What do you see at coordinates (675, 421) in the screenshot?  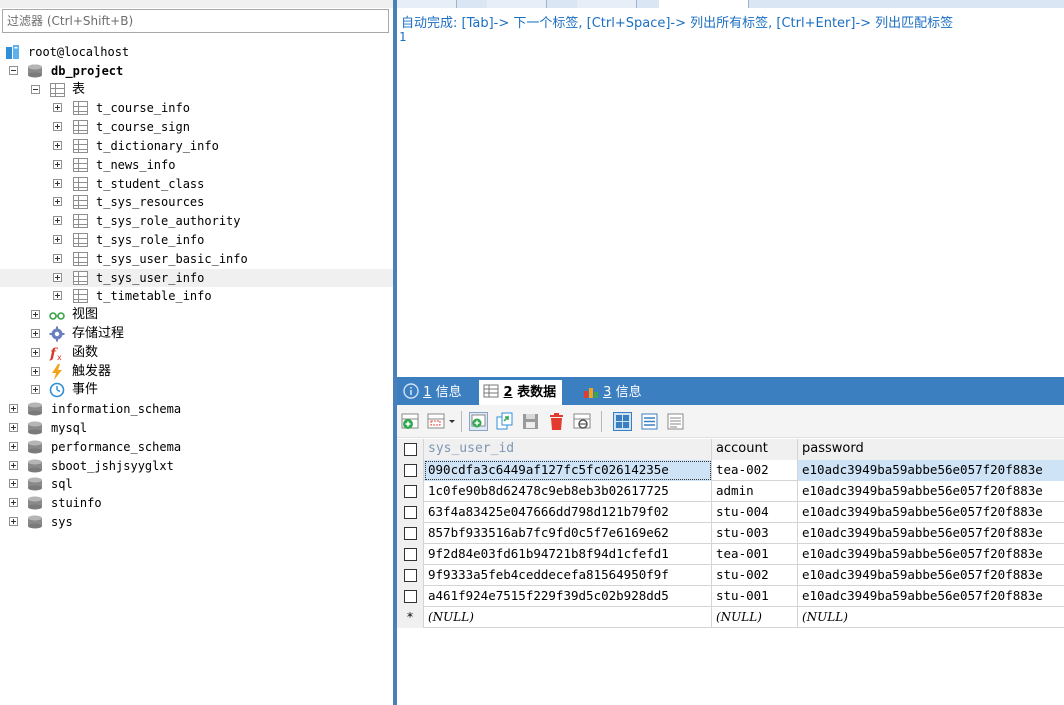 I see `text-view-icon` at bounding box center [675, 421].